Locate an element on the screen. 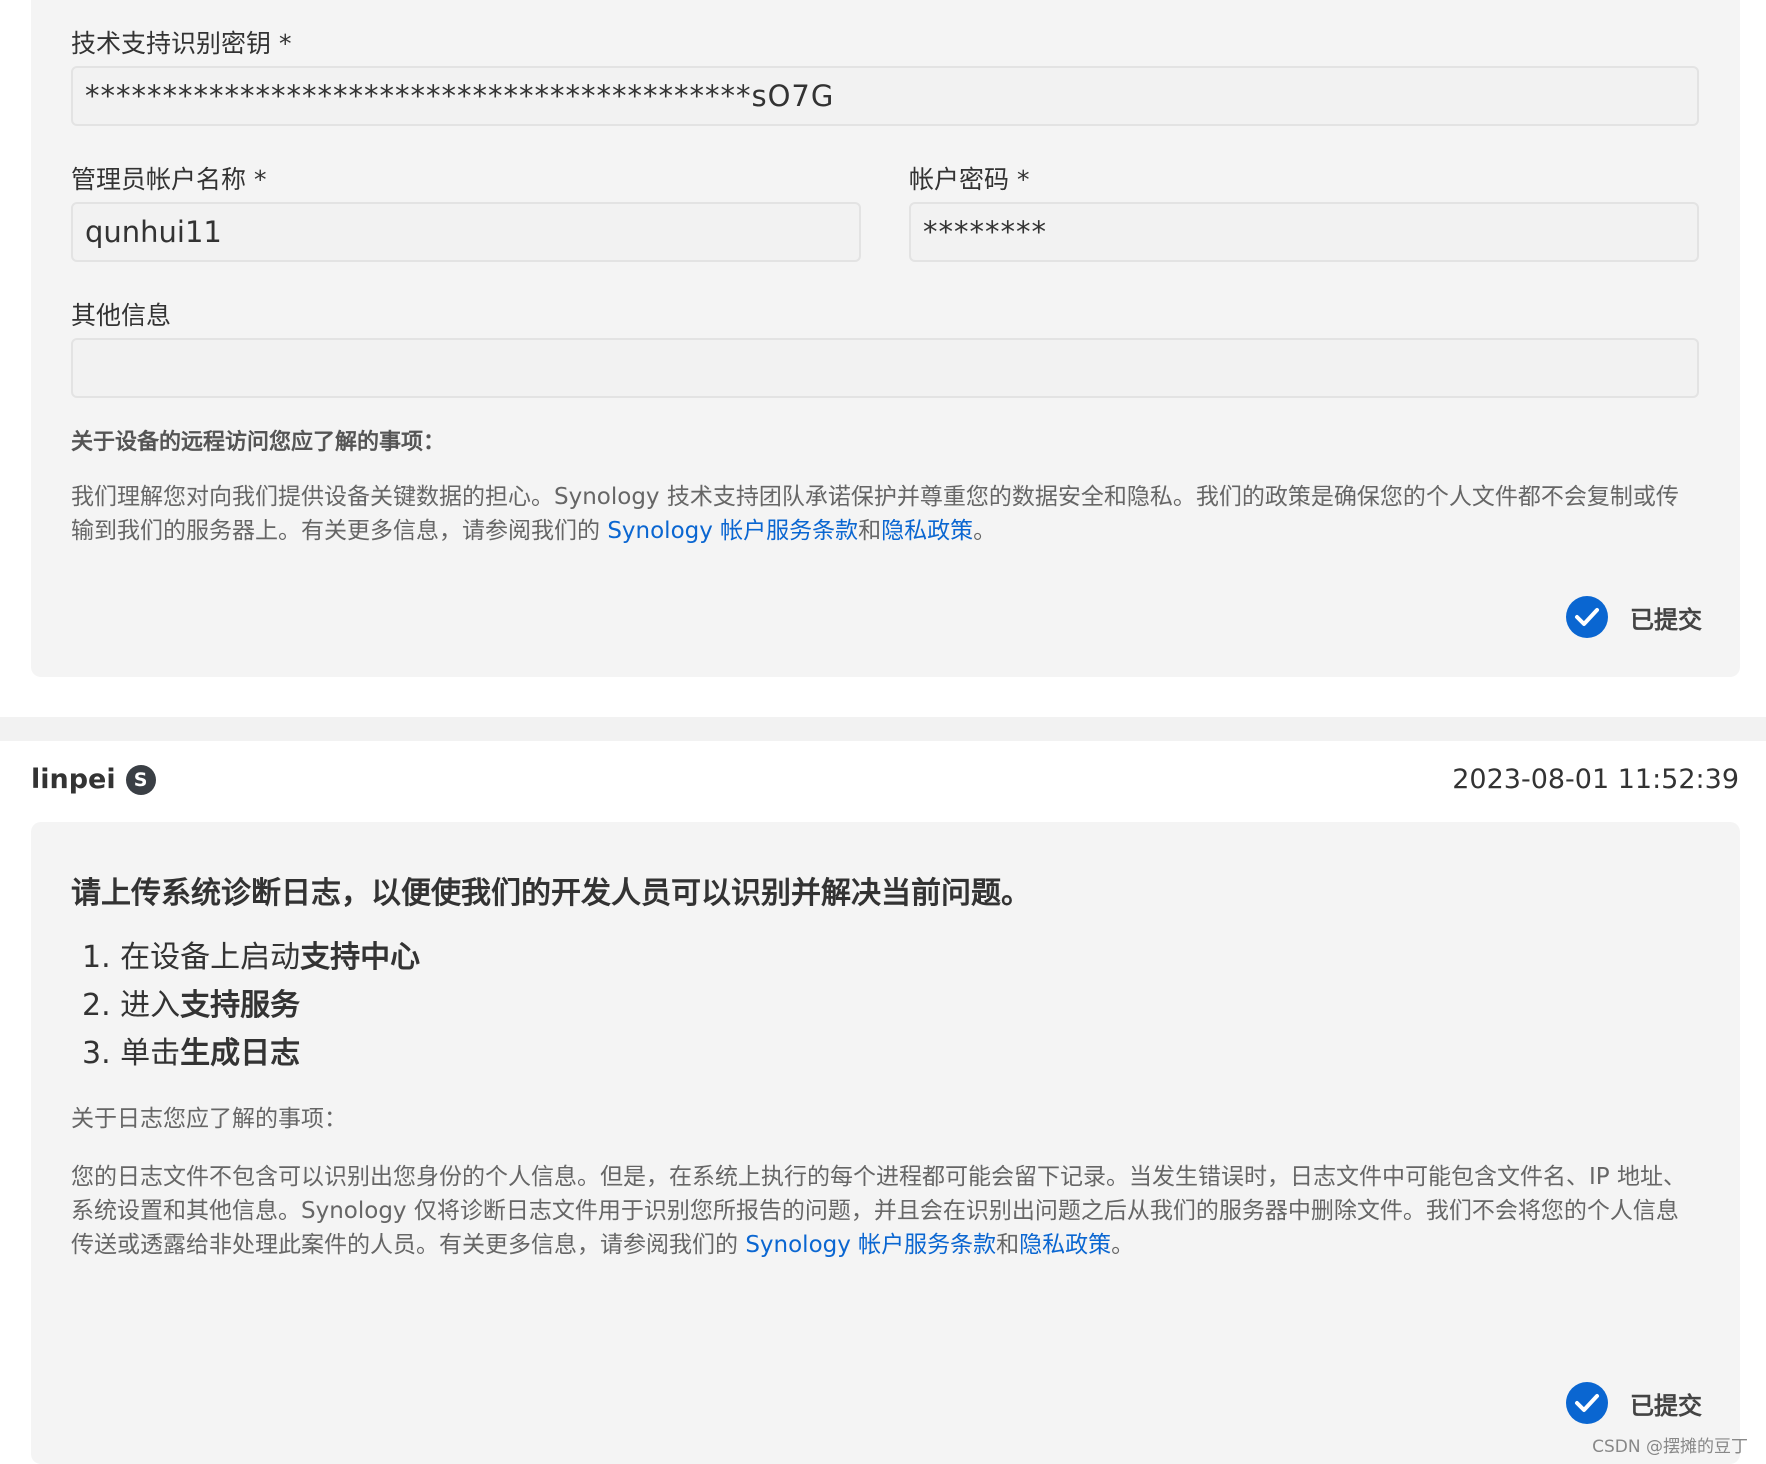  steps-list: 1. 在设备上启动支持中心 2. 进入支持服务 3. 单击生成日志 is located at coordinates (251, 1006).